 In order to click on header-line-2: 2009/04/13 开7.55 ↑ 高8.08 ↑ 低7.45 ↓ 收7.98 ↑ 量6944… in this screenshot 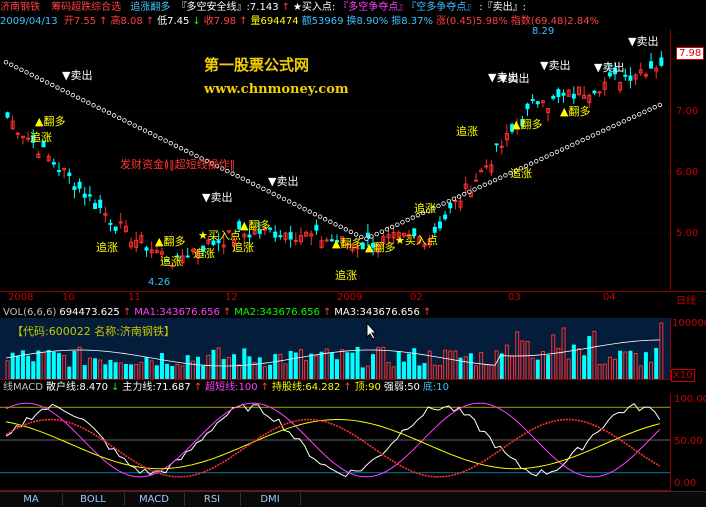, I will do `click(353, 21)`.